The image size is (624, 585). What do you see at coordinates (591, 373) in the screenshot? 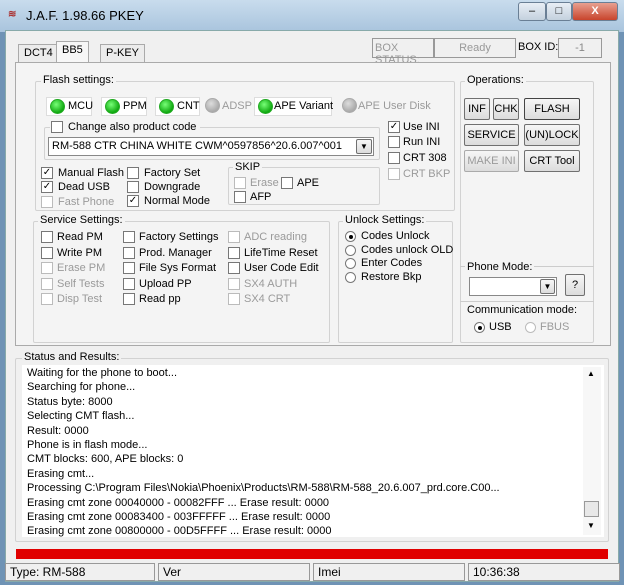
I see `scroll-up-icon: ▲` at bounding box center [591, 373].